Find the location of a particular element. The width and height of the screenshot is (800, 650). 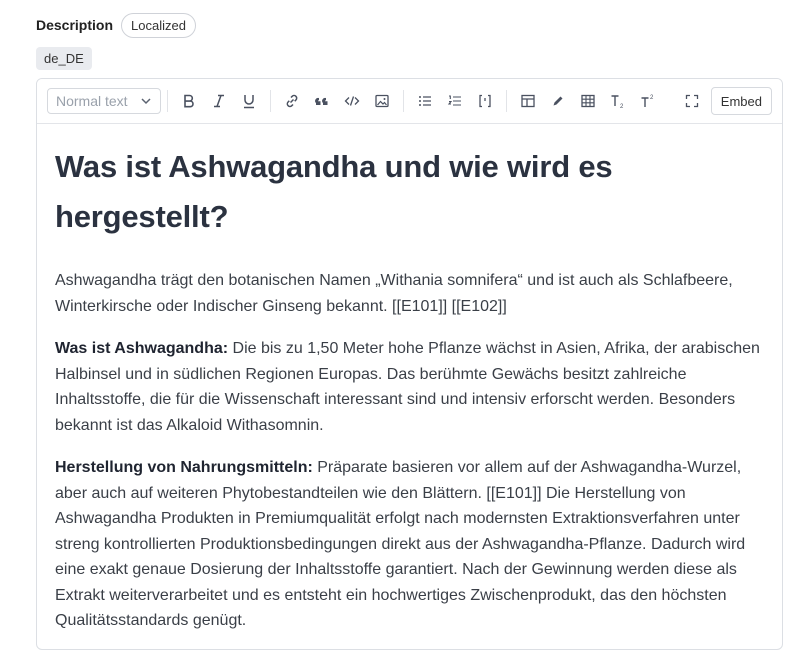

link-button is located at coordinates (292, 101).